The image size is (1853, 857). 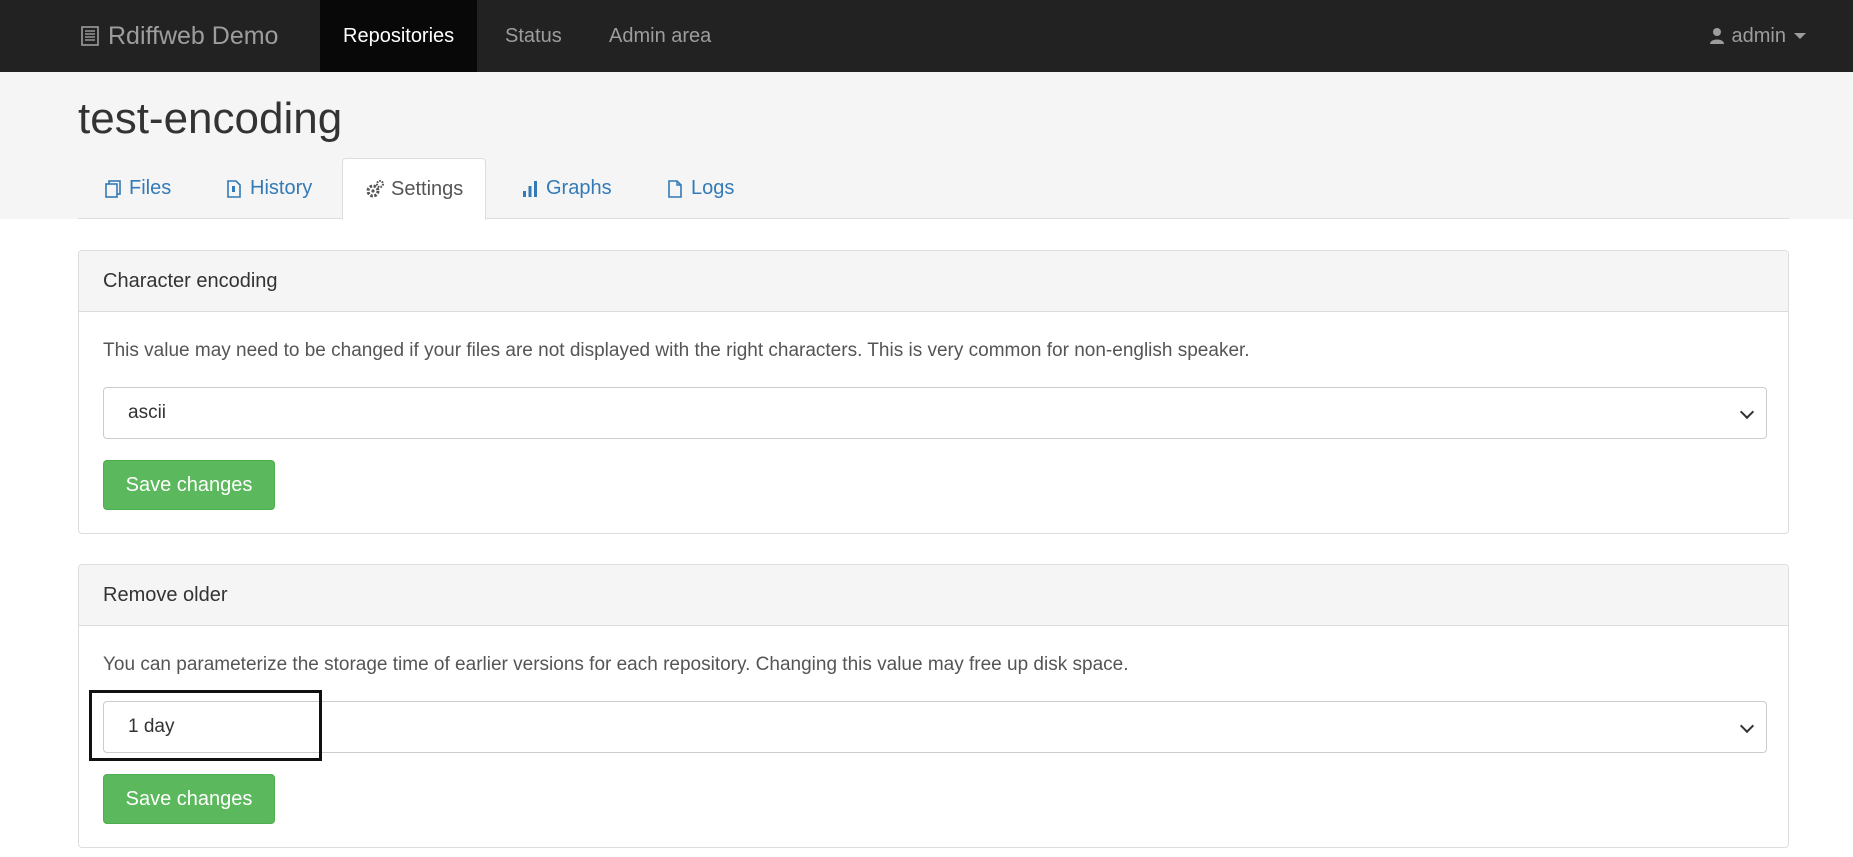 I want to click on page-title: test-encoding, so click(x=210, y=118).